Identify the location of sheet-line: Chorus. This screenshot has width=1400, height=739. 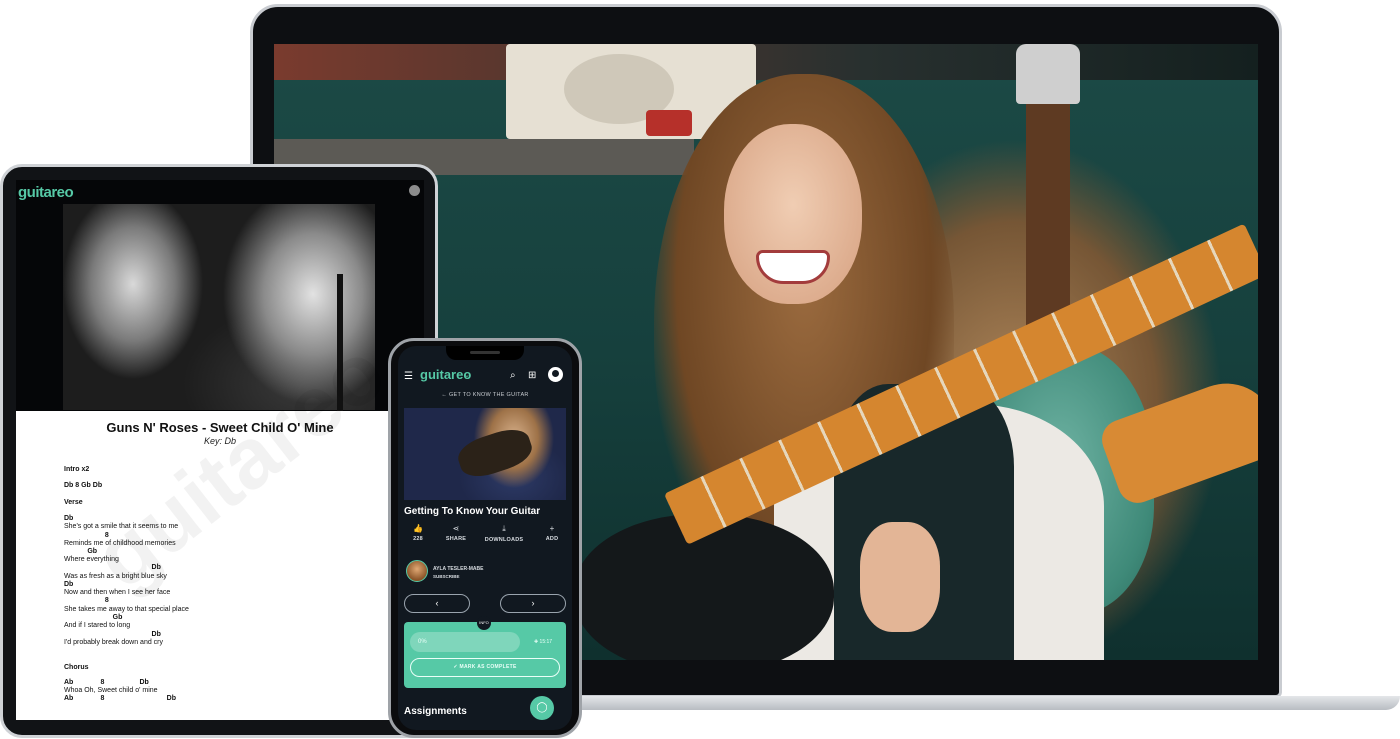
(76, 667).